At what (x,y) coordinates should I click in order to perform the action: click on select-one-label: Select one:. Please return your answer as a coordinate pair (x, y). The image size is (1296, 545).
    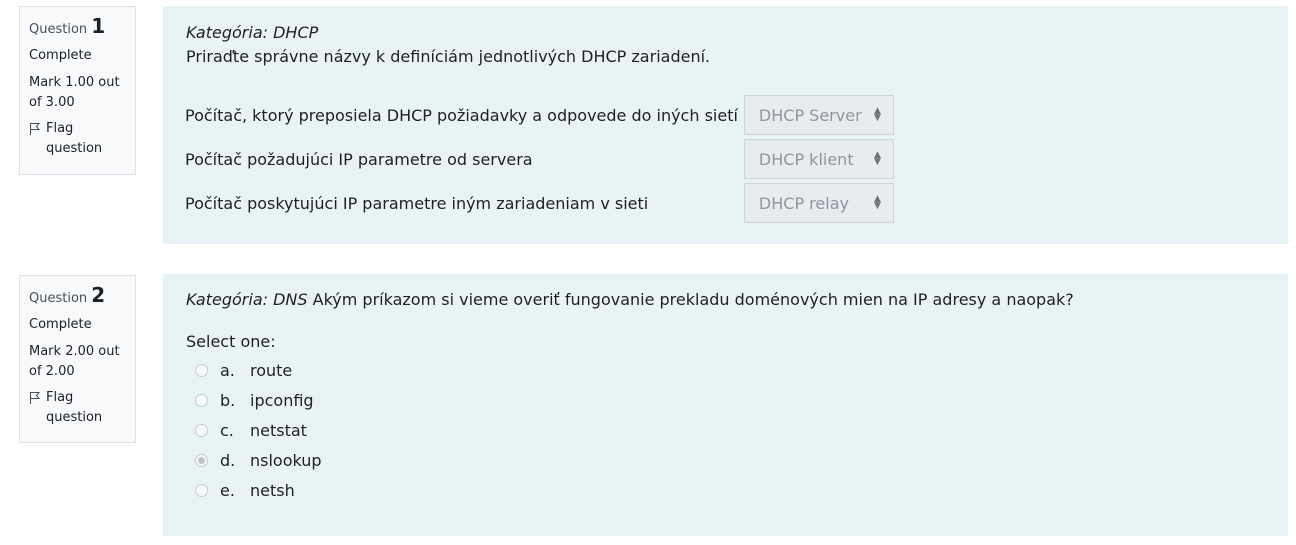
    Looking at the image, I should click on (231, 341).